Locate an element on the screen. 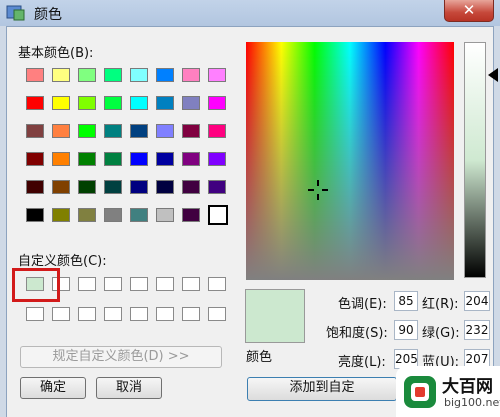  luminosity-pointer-icon is located at coordinates (493, 75).